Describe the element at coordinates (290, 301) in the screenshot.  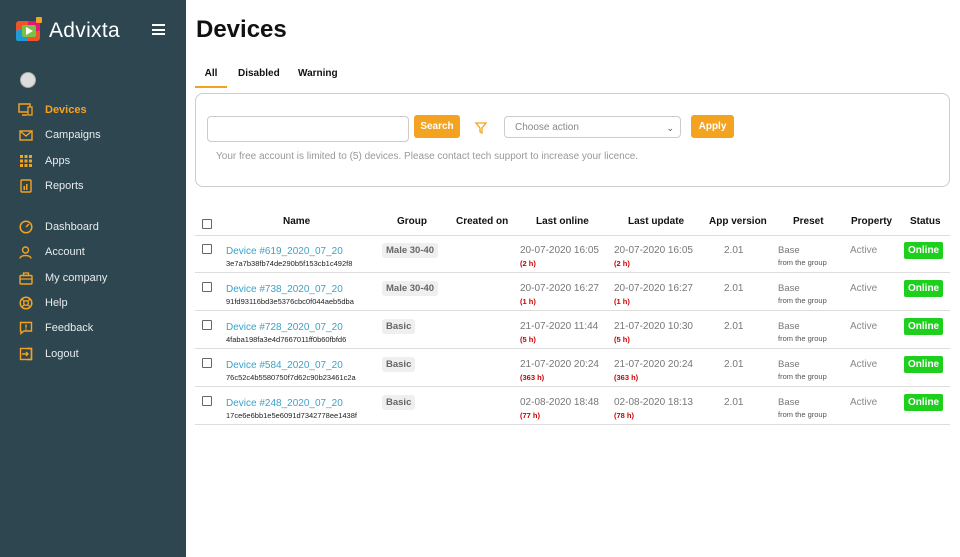
I see `device-hash: 91fd93116bd3e5376cbc0f044aeb5dba` at that location.